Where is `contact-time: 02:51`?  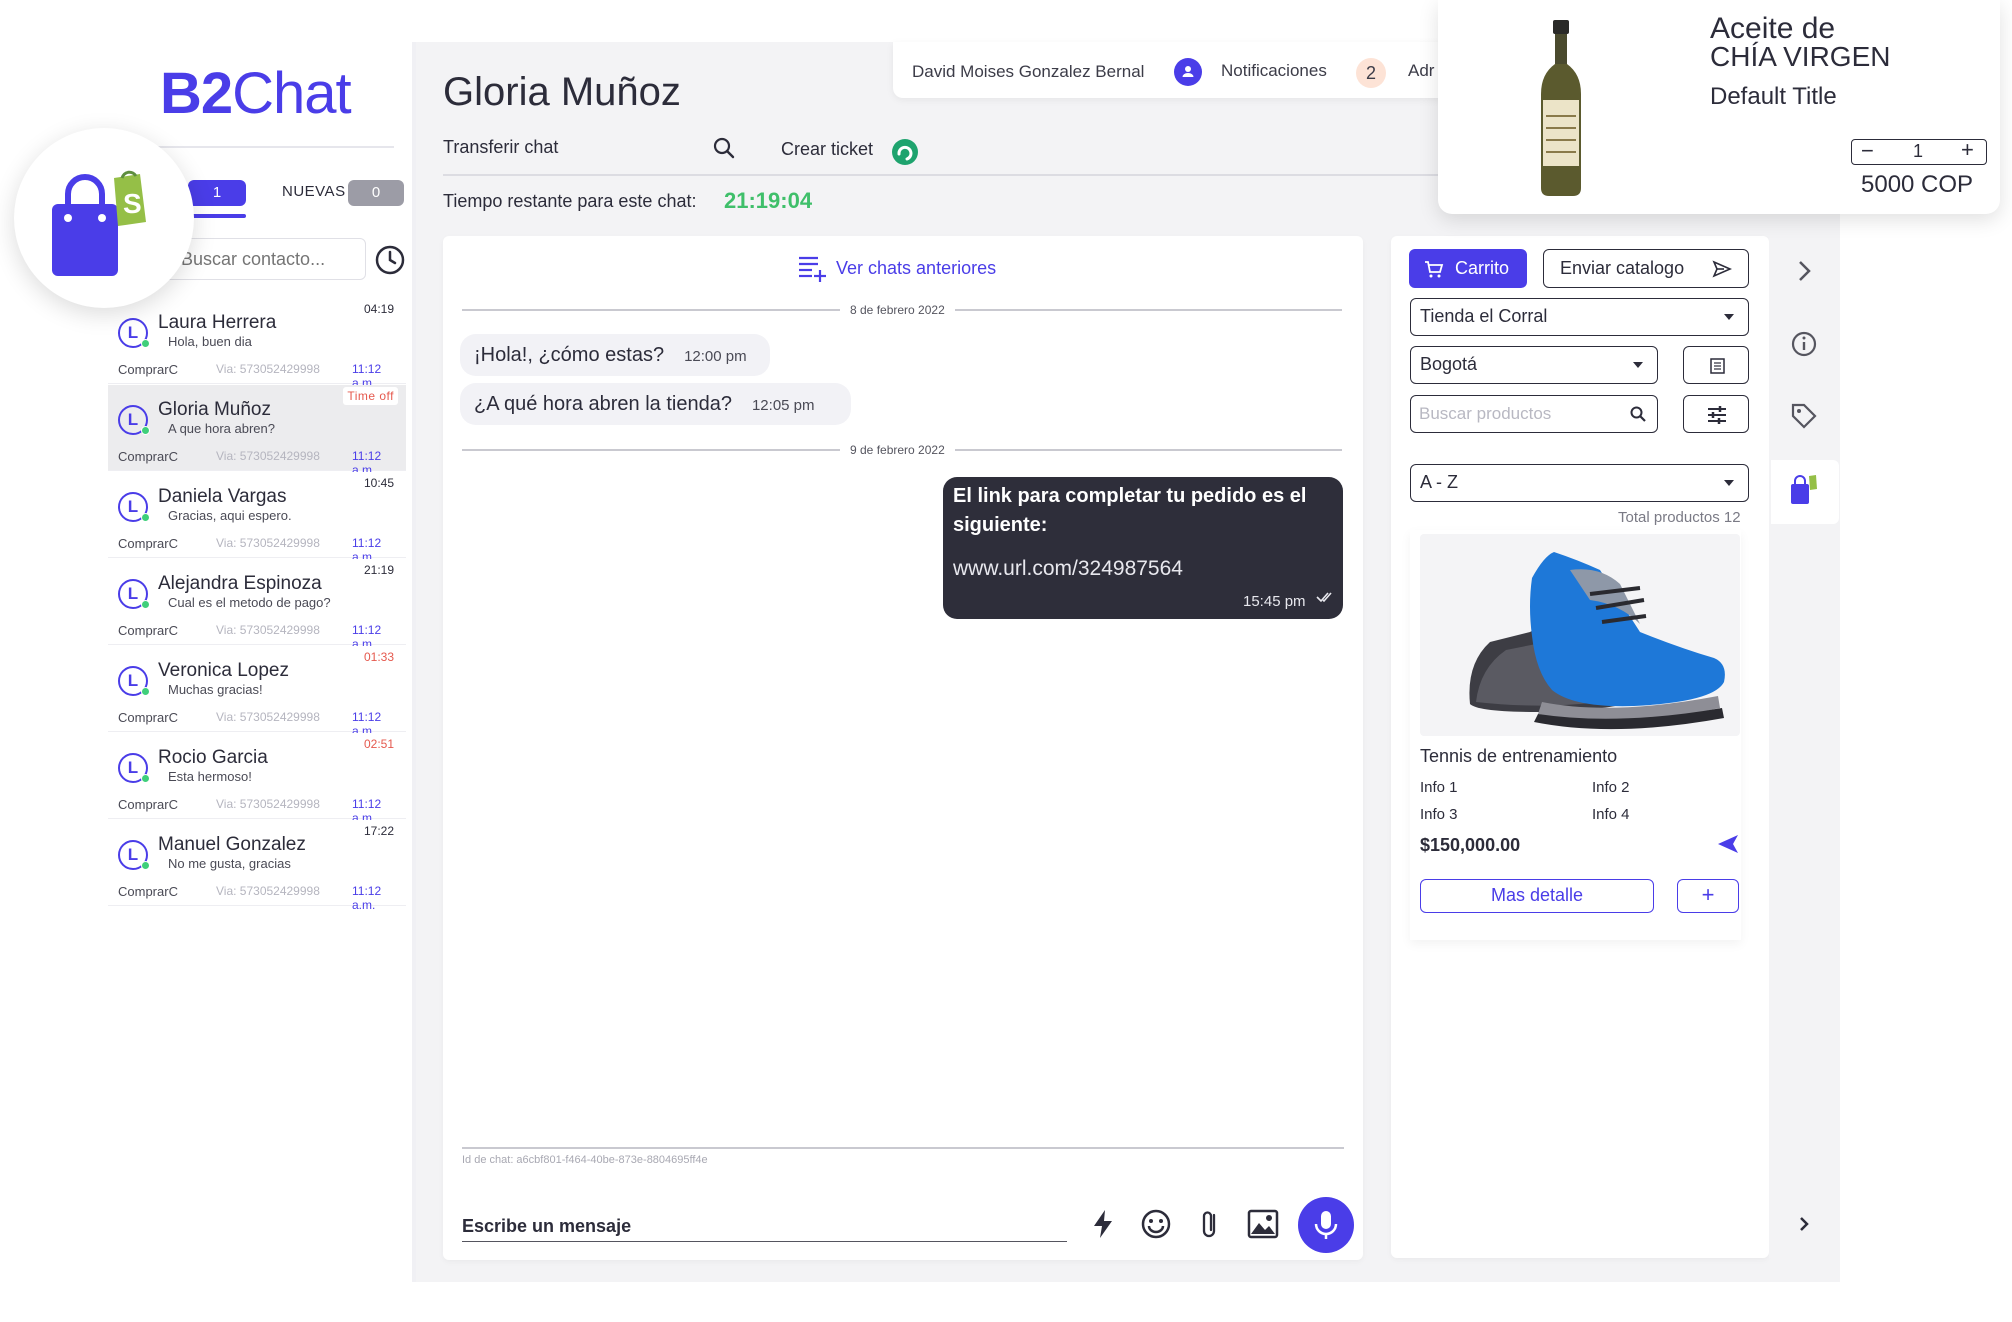 contact-time: 02:51 is located at coordinates (378, 744).